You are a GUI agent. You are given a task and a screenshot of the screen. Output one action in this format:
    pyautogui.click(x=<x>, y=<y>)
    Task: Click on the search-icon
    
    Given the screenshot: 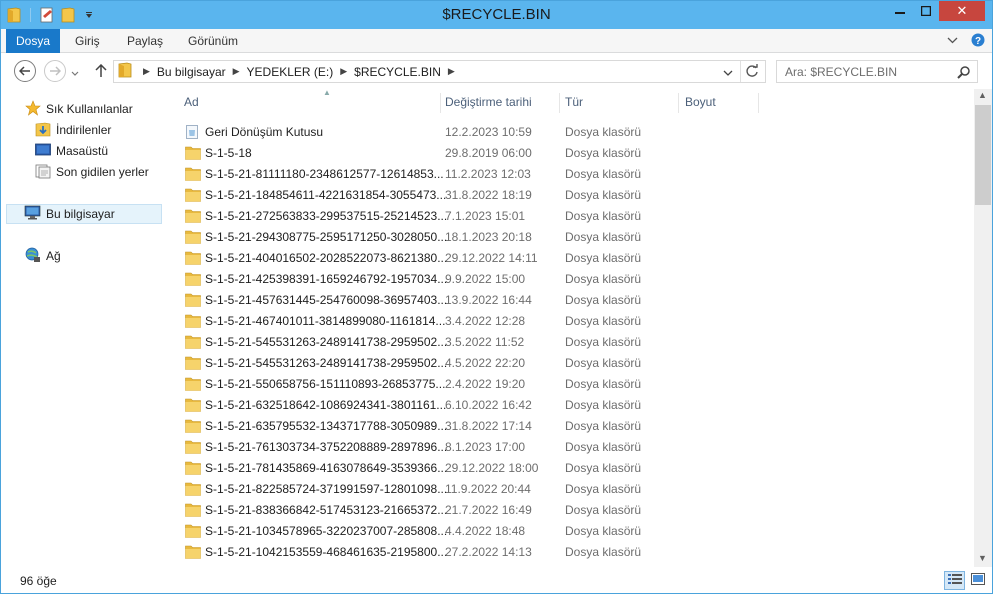 What is the action you would take?
    pyautogui.click(x=964, y=73)
    